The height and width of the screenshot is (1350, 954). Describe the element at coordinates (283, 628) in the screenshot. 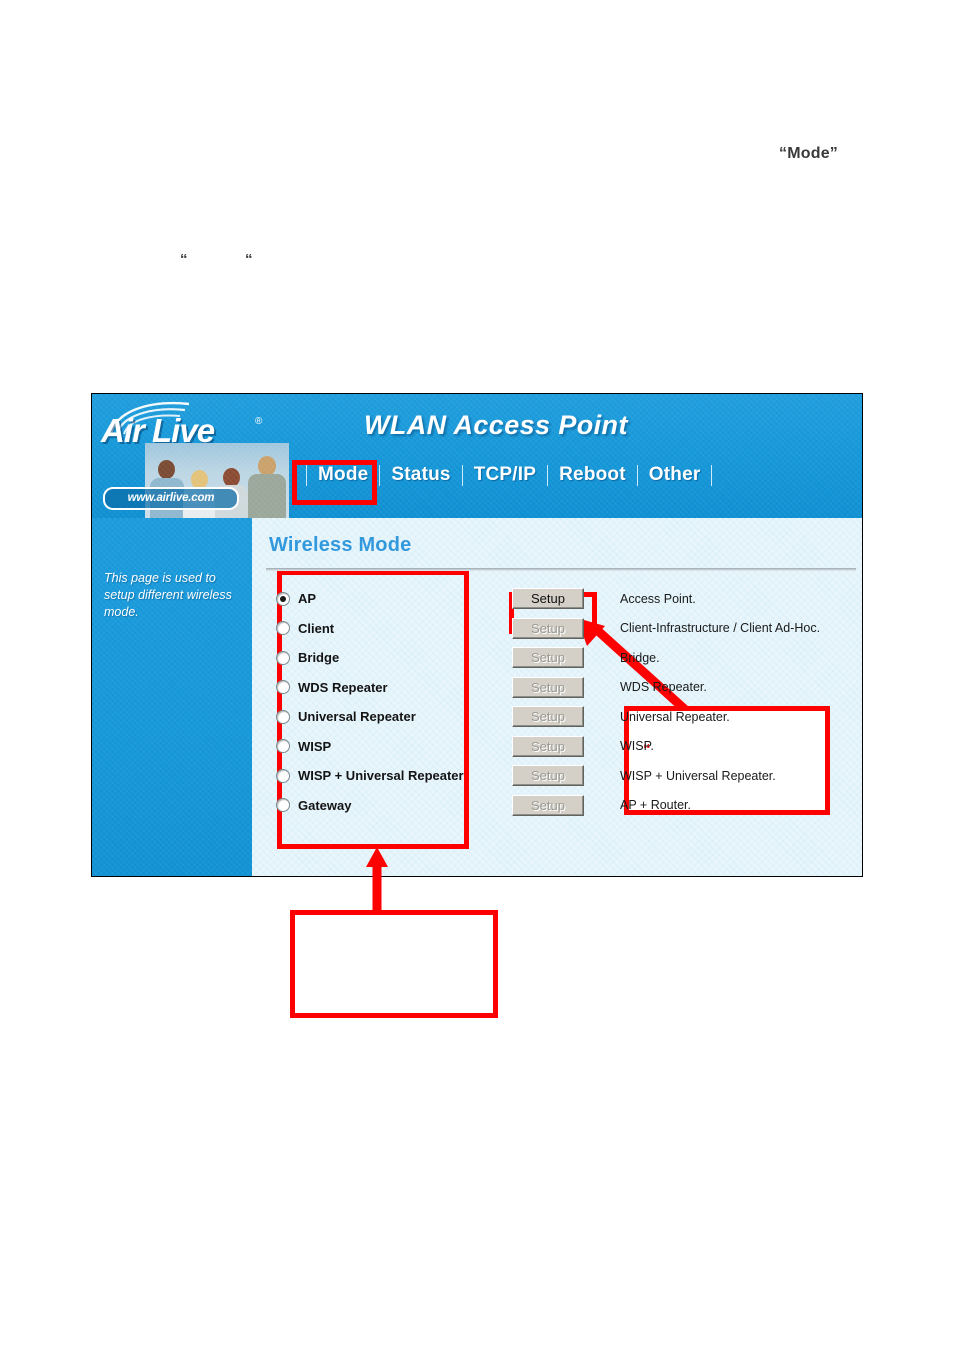

I see `radio-client` at that location.